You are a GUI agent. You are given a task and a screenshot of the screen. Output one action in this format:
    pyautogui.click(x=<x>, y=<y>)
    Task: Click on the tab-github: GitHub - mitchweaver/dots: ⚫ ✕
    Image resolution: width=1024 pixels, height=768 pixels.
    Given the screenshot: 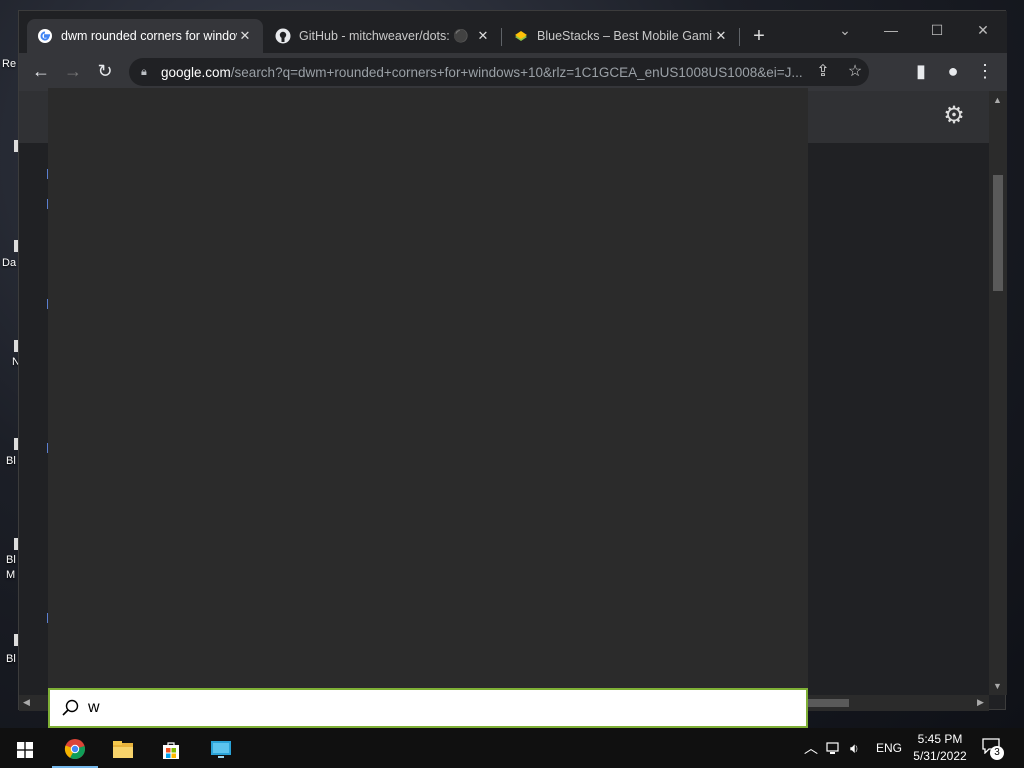 What is the action you would take?
    pyautogui.click(x=383, y=36)
    